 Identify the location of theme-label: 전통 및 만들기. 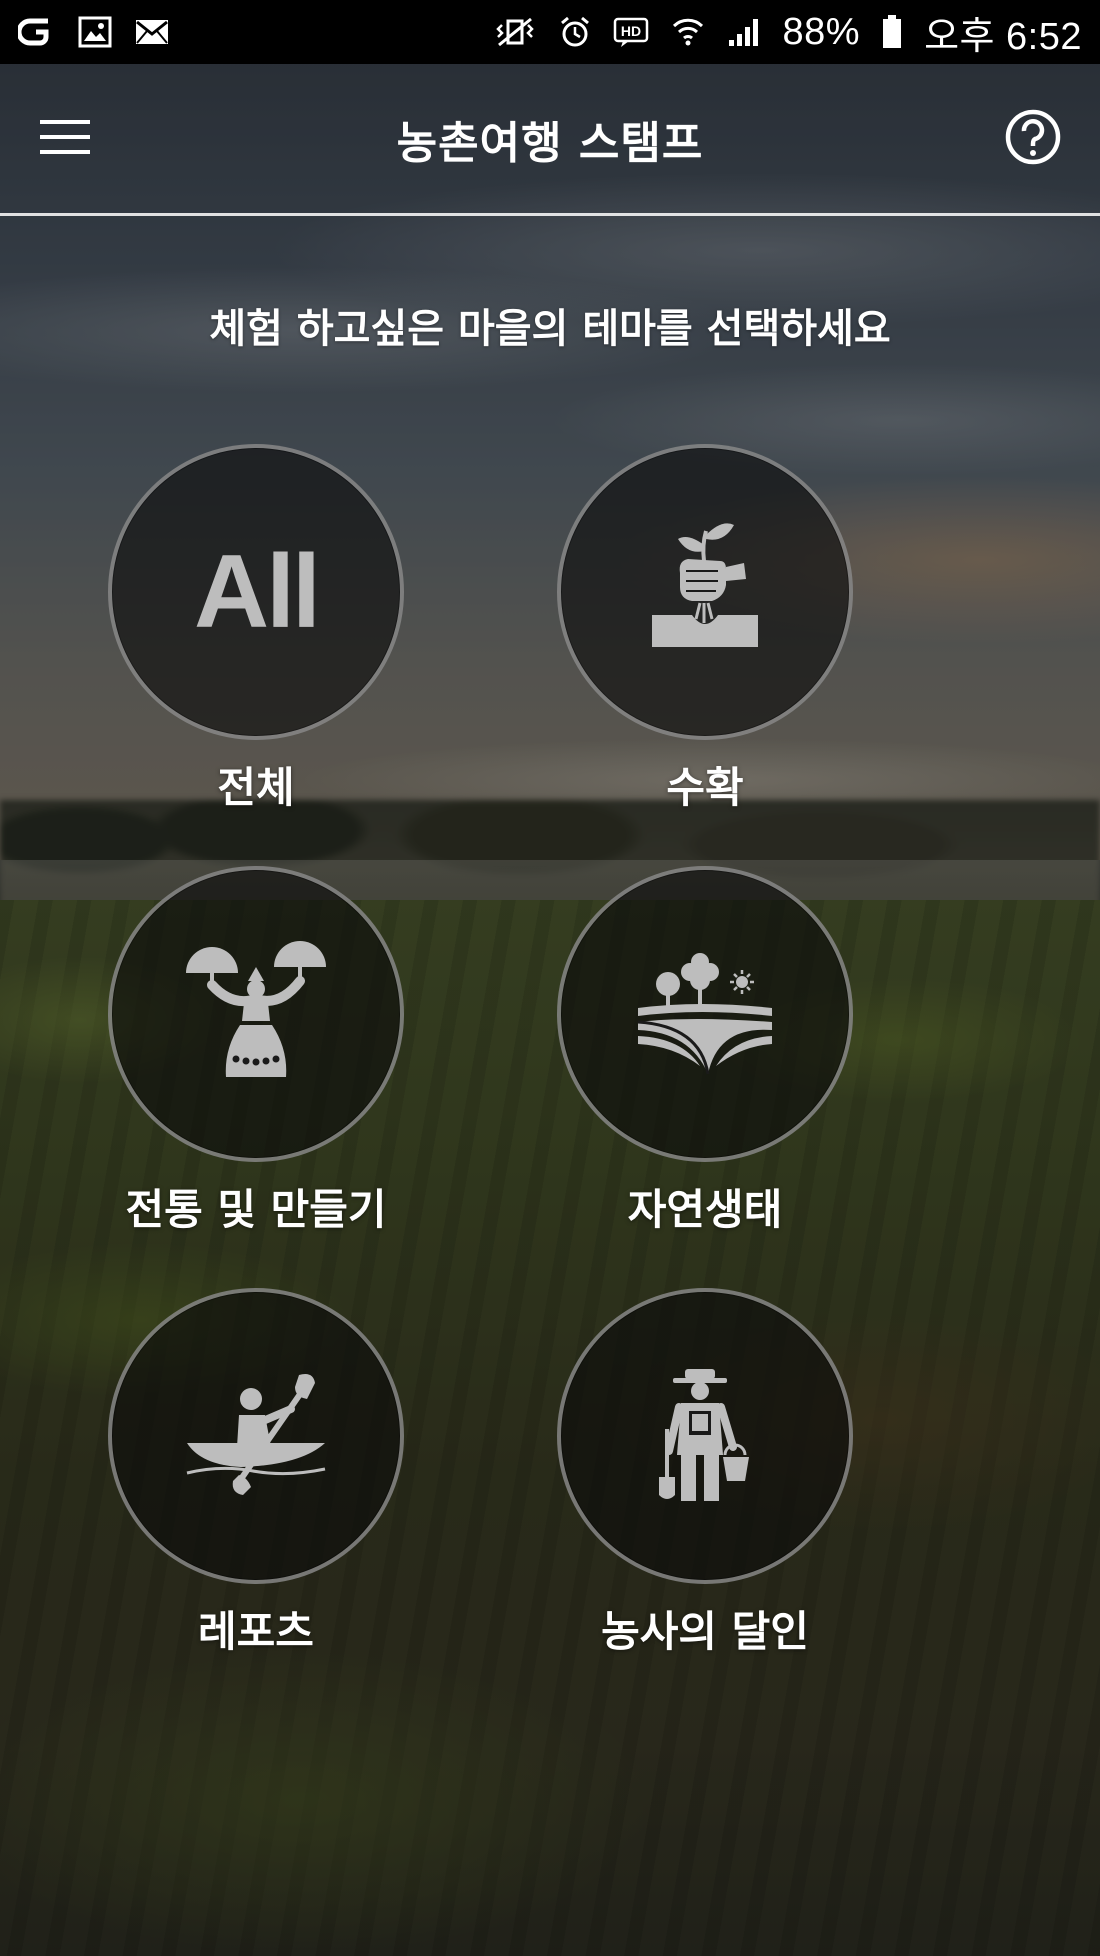
(256, 1209).